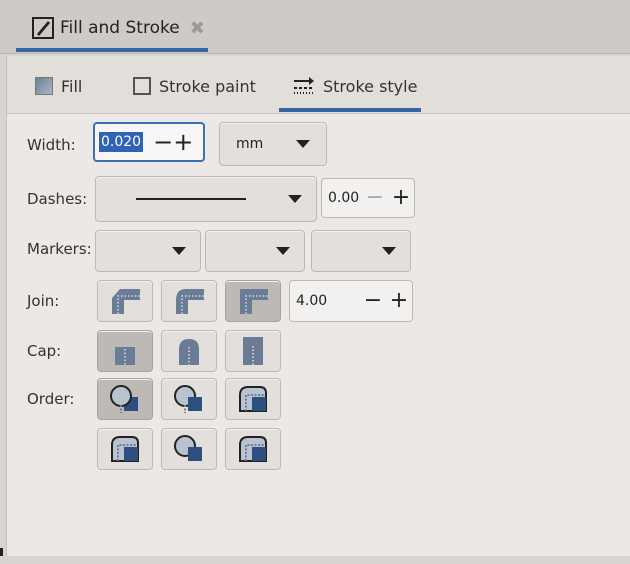 The width and height of the screenshot is (630, 564). I want to click on miter-limit-spinbox: 4.00 − +, so click(351, 301).